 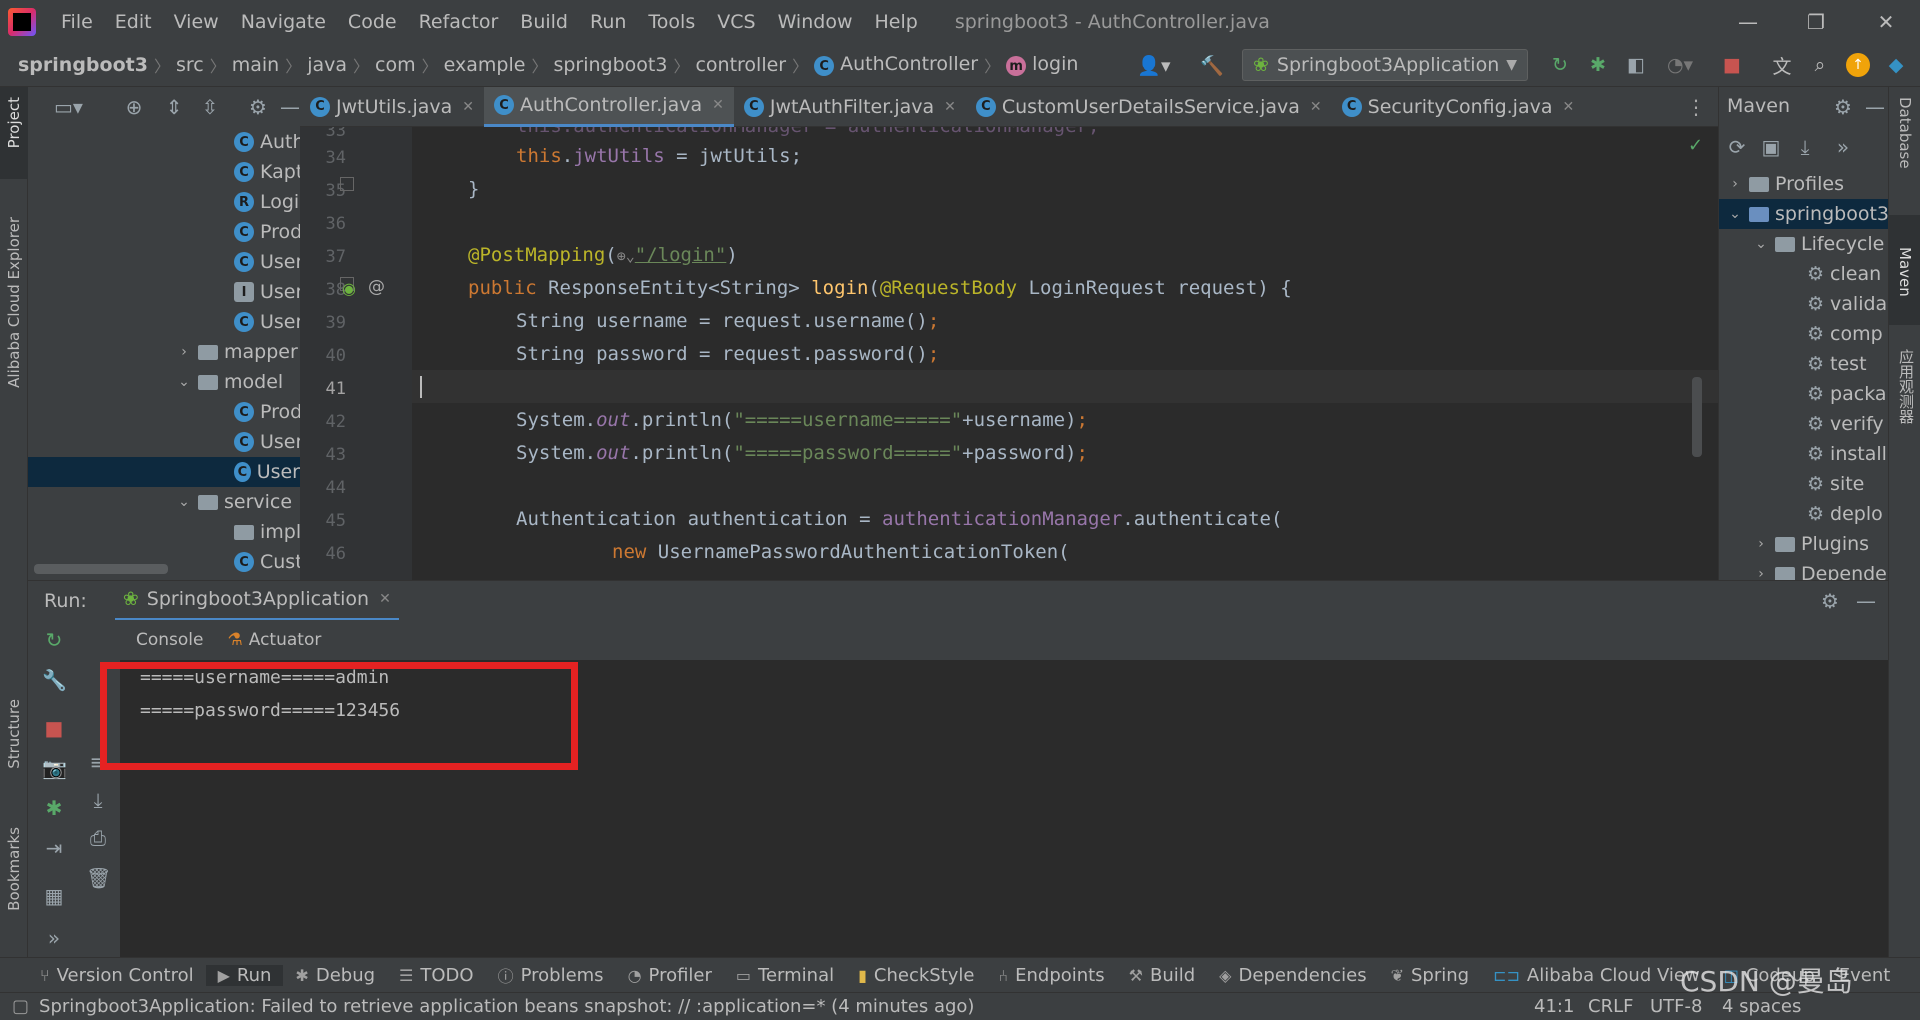 I want to click on endpoint-gutter-icon: ◉, so click(x=349, y=288).